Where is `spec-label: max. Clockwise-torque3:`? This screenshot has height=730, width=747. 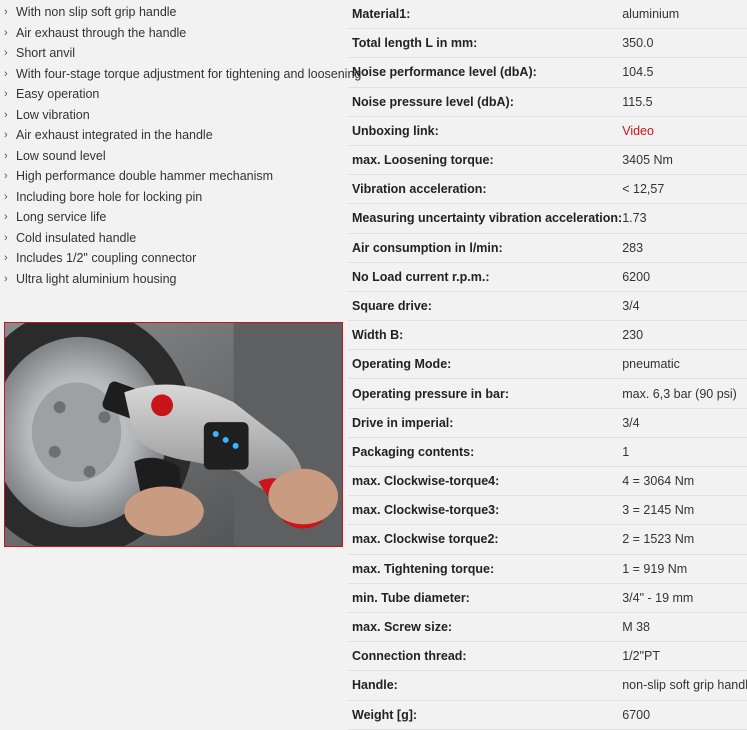 spec-label: max. Clockwise-torque3: is located at coordinates (485, 510).